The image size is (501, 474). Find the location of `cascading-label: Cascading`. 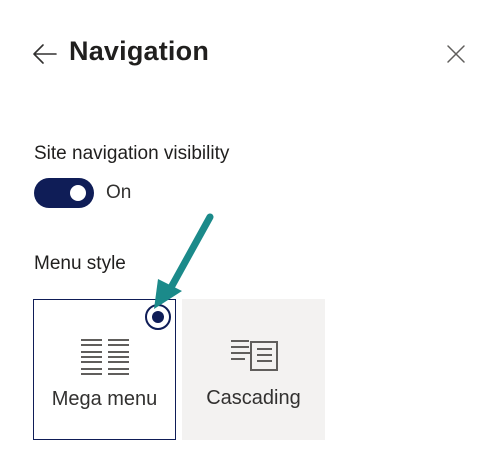

cascading-label: Cascading is located at coordinates (253, 398).